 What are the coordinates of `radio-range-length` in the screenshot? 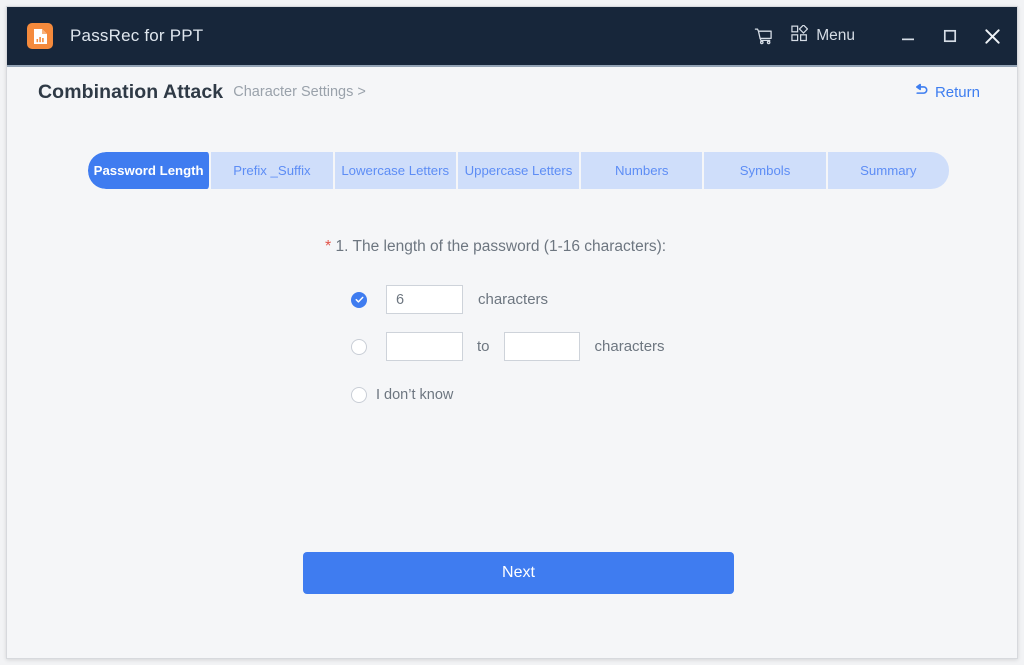 It's located at (359, 346).